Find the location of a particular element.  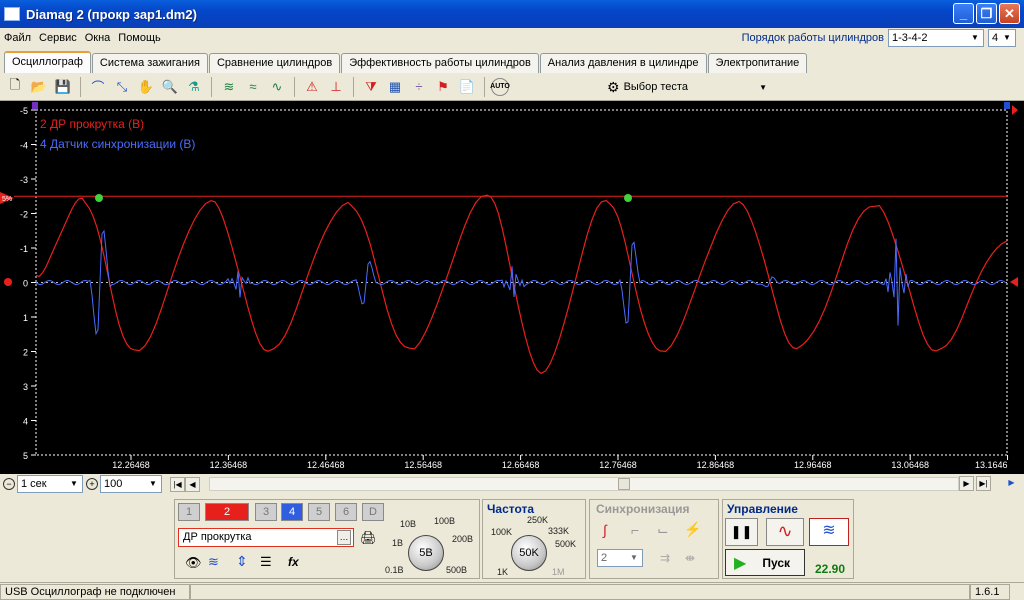

firing-order: Порядок работы цилиндров 1-3-4-2 ▼ 4 ▼ is located at coordinates (879, 38).